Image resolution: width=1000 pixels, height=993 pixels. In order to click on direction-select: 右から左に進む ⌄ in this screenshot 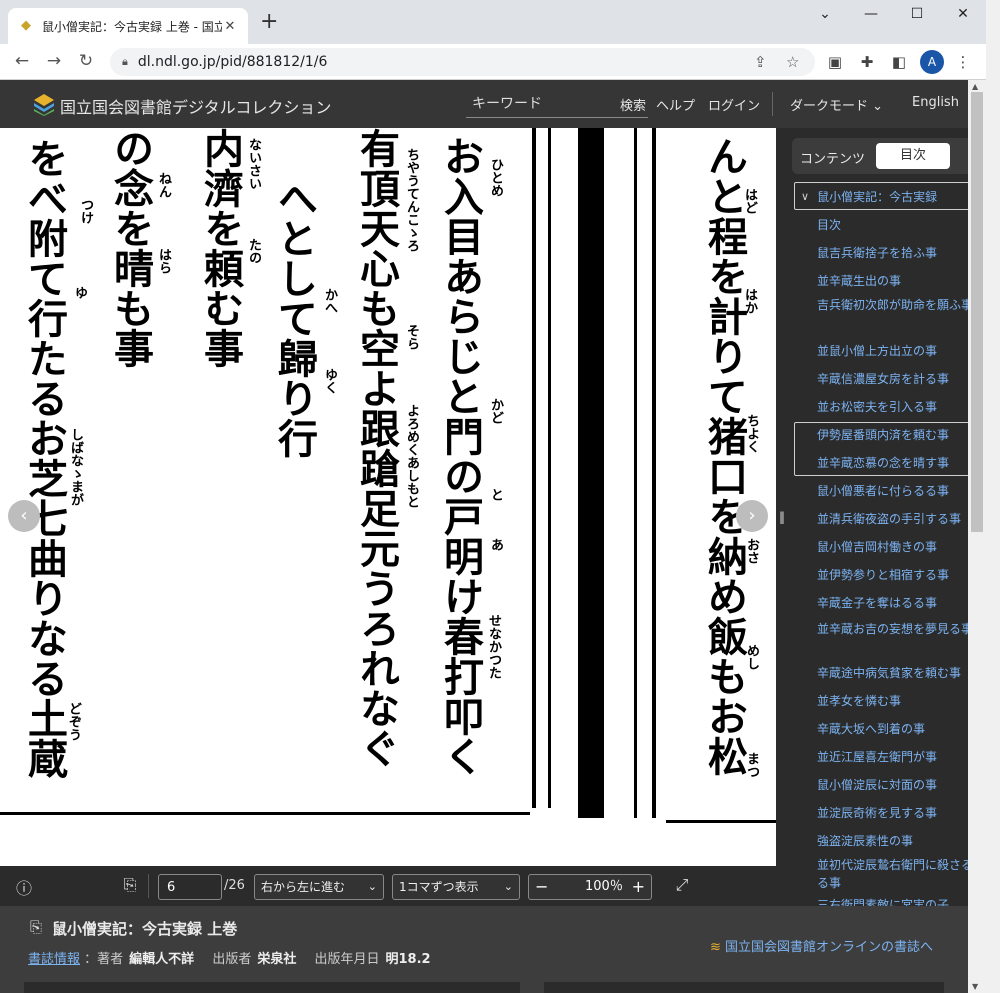, I will do `click(319, 887)`.